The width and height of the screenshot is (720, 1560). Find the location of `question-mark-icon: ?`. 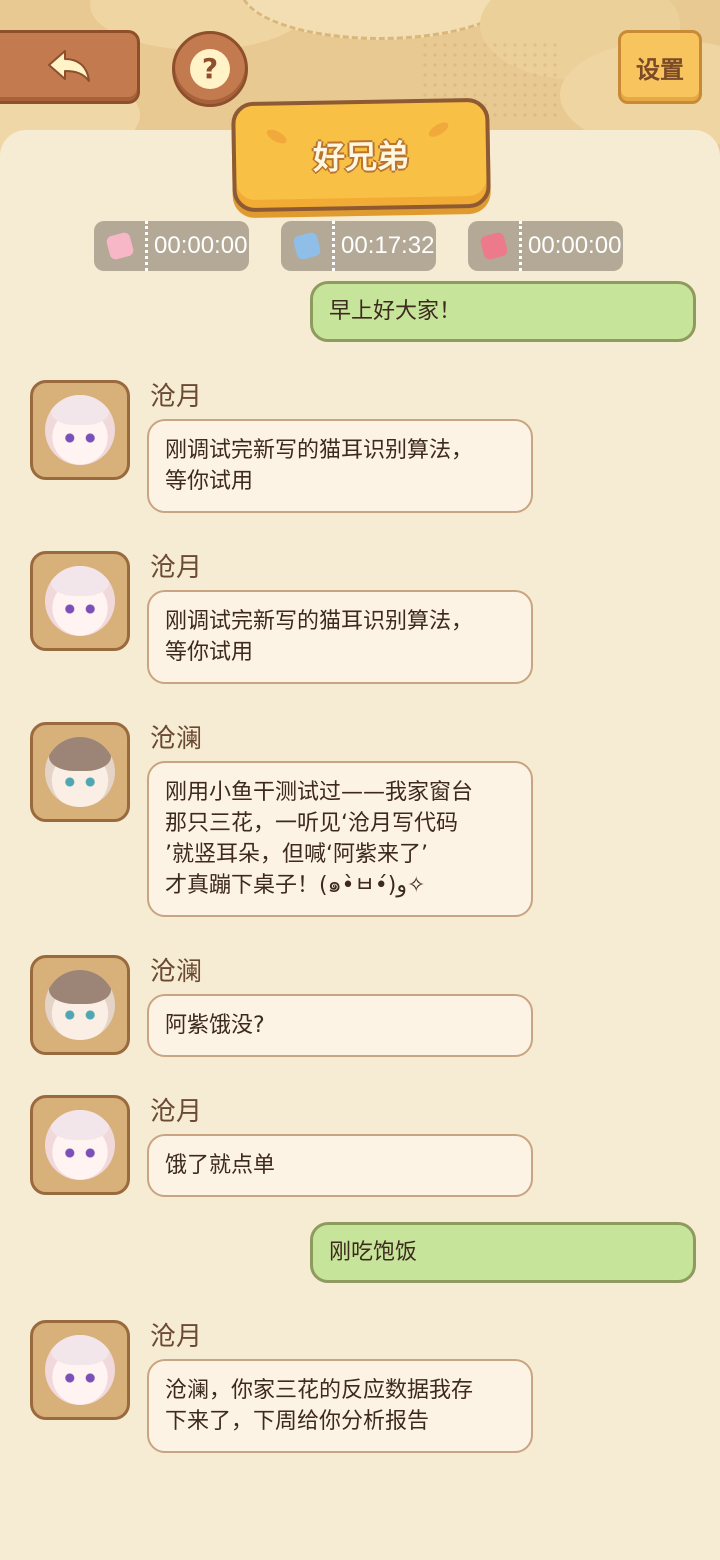

question-mark-icon: ? is located at coordinates (210, 69).